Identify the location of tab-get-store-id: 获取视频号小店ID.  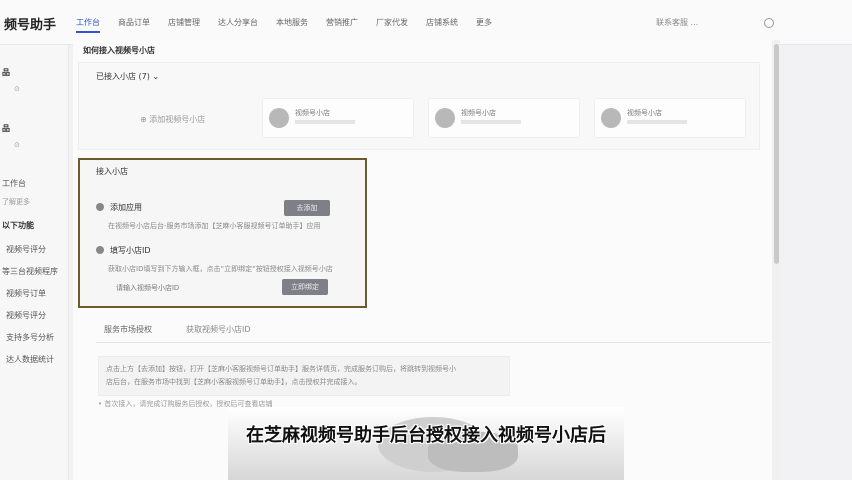
(218, 329).